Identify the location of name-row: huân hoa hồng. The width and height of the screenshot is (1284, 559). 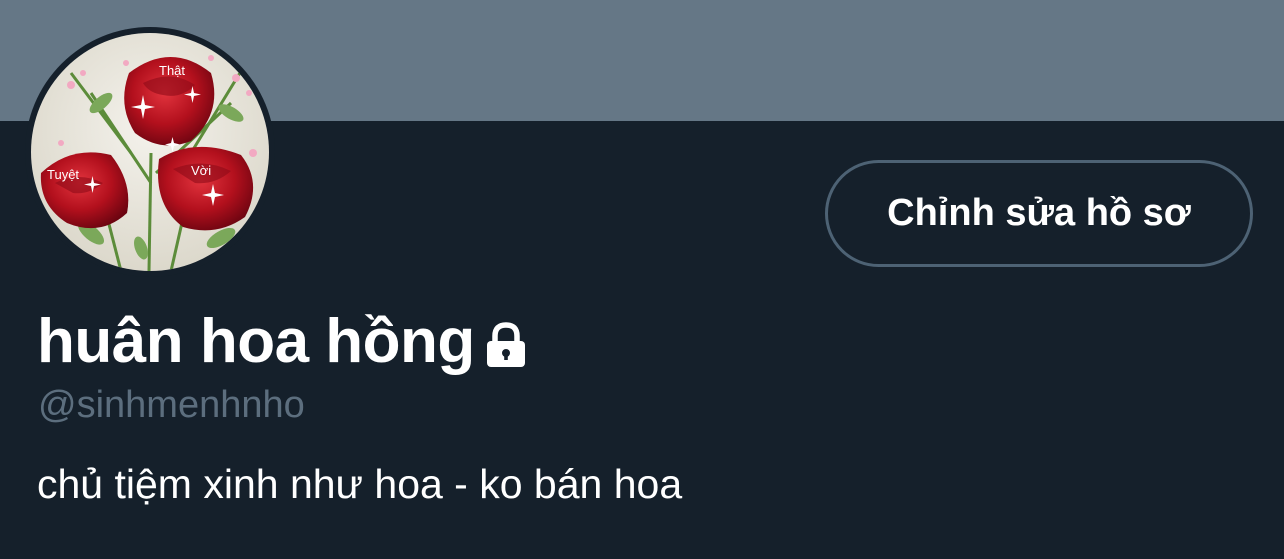
(284, 342).